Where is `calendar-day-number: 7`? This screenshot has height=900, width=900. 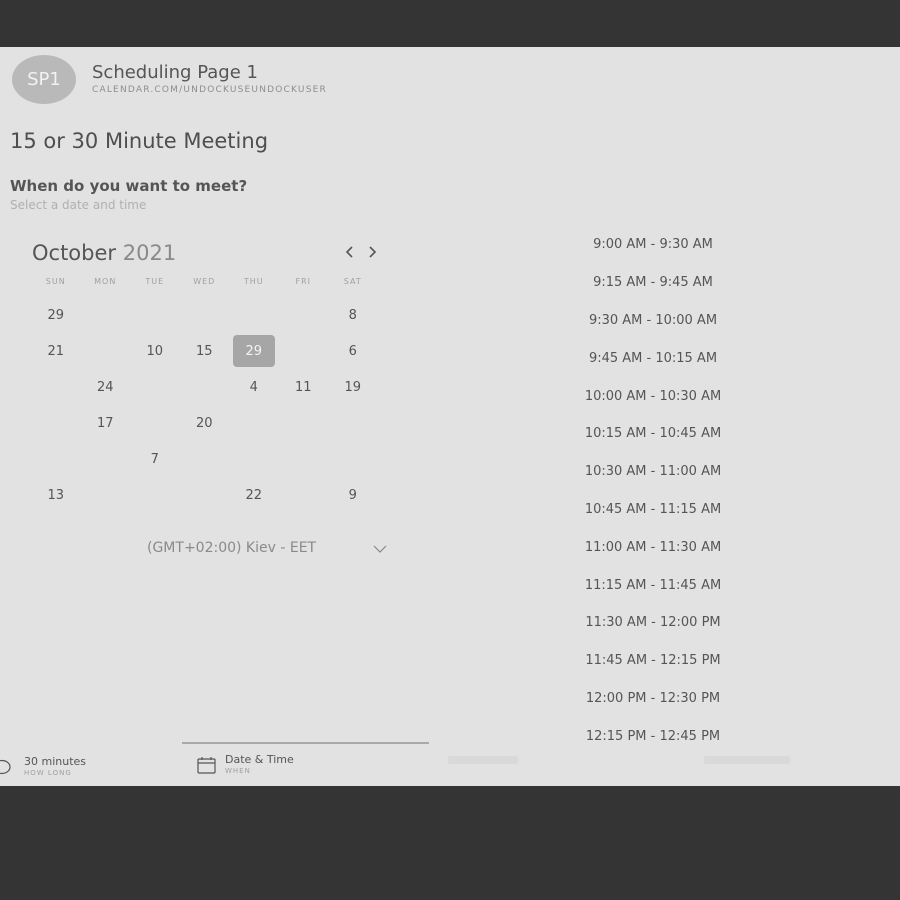 calendar-day-number: 7 is located at coordinates (154, 459).